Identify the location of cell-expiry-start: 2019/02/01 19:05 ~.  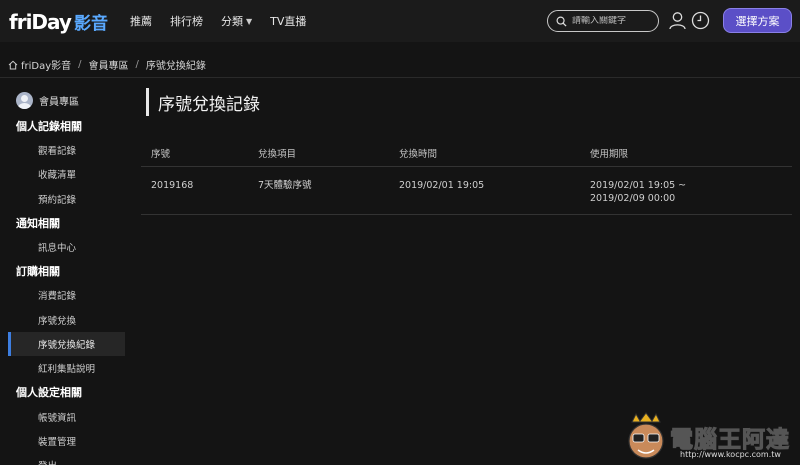
(638, 185).